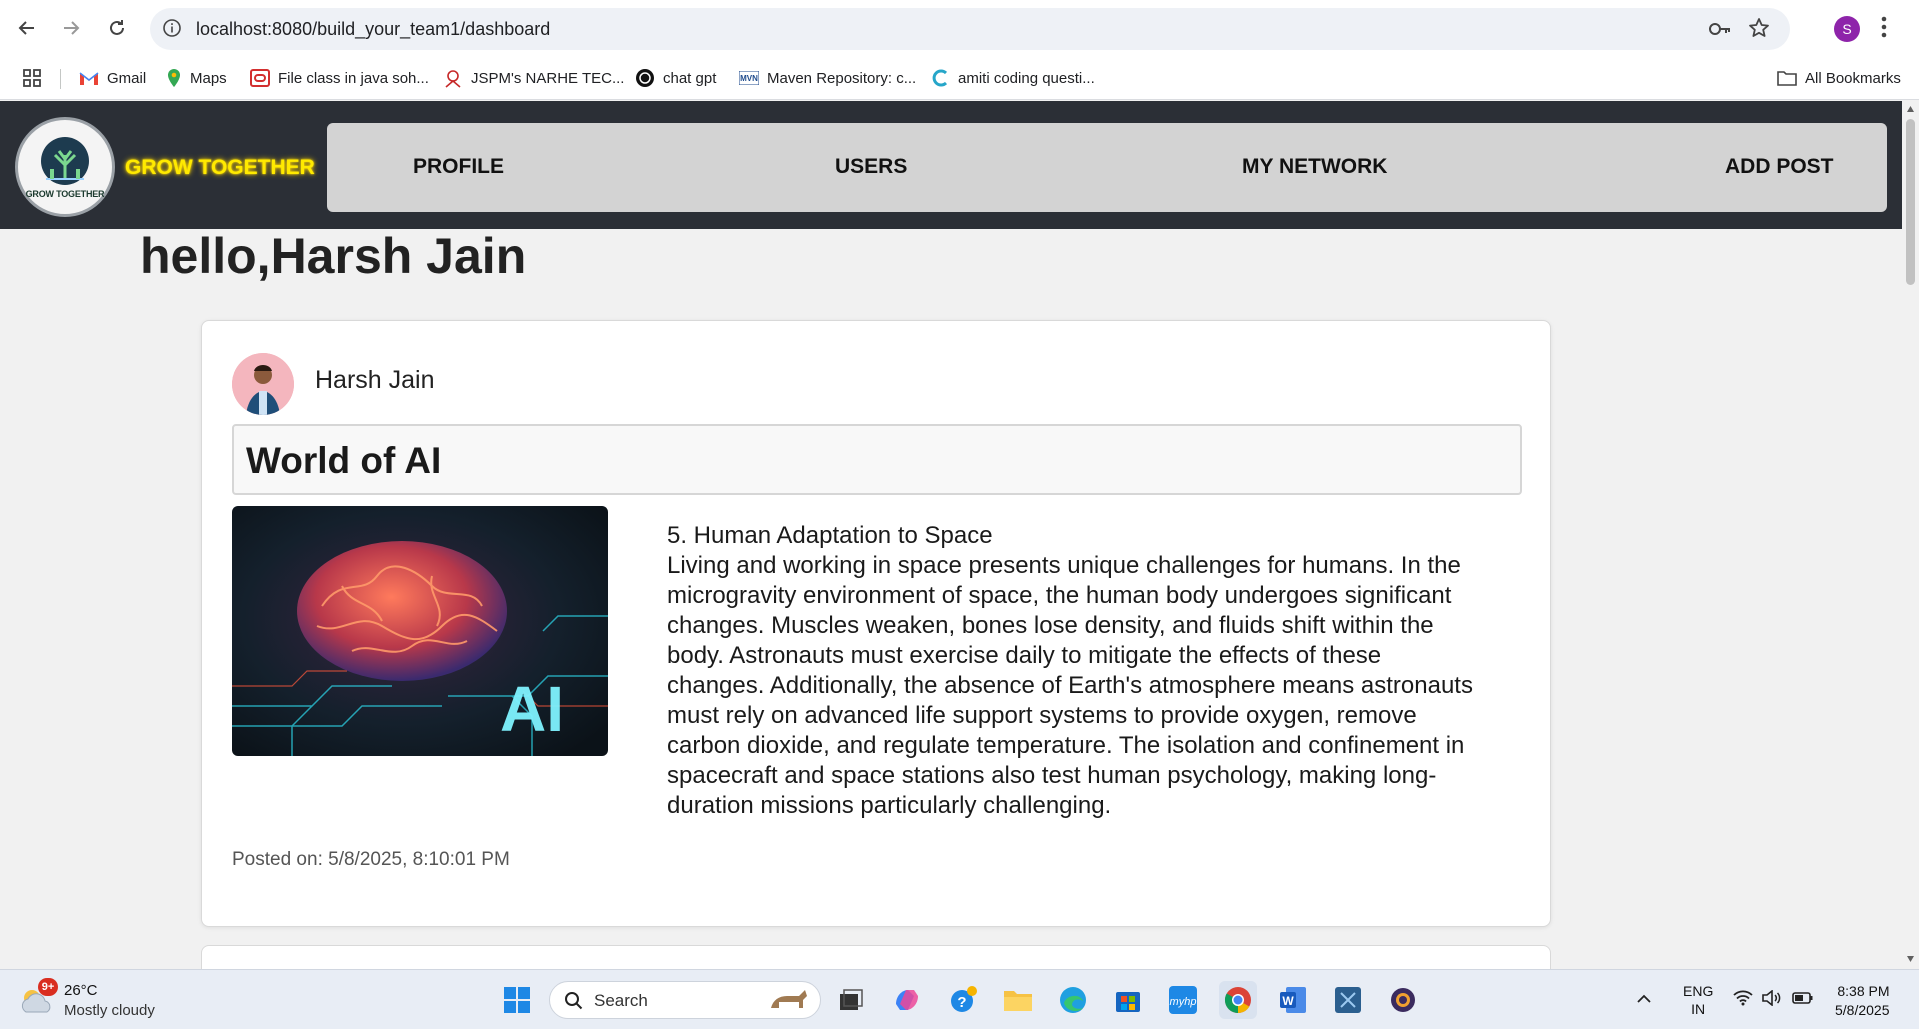  What do you see at coordinates (458, 167) in the screenshot?
I see `nav-profile: PROFILE` at bounding box center [458, 167].